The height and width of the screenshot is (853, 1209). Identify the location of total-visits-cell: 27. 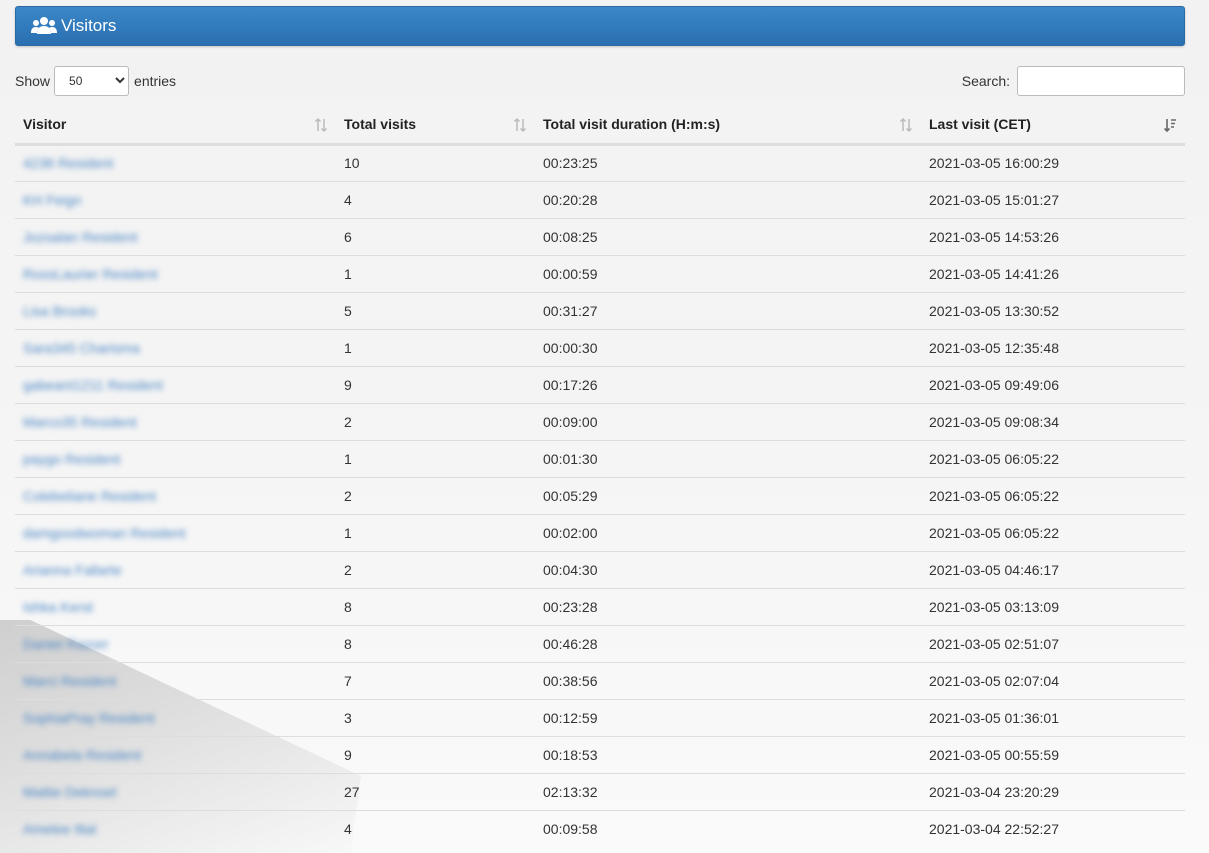
(435, 791).